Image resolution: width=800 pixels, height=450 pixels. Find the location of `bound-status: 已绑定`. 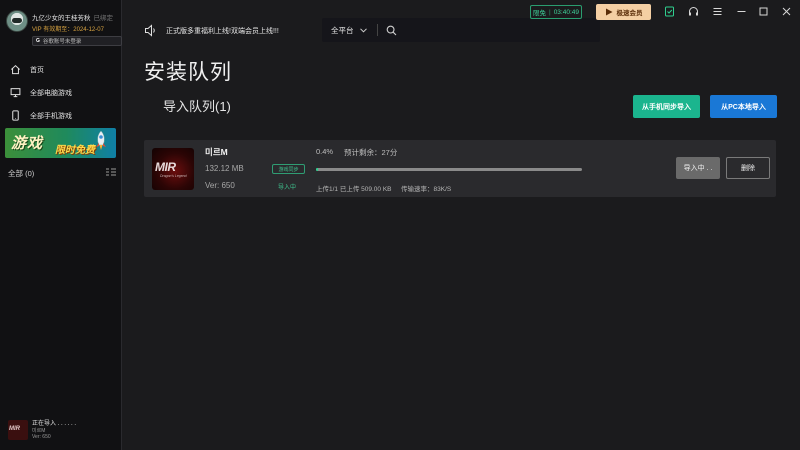

bound-status: 已绑定 is located at coordinates (103, 18).